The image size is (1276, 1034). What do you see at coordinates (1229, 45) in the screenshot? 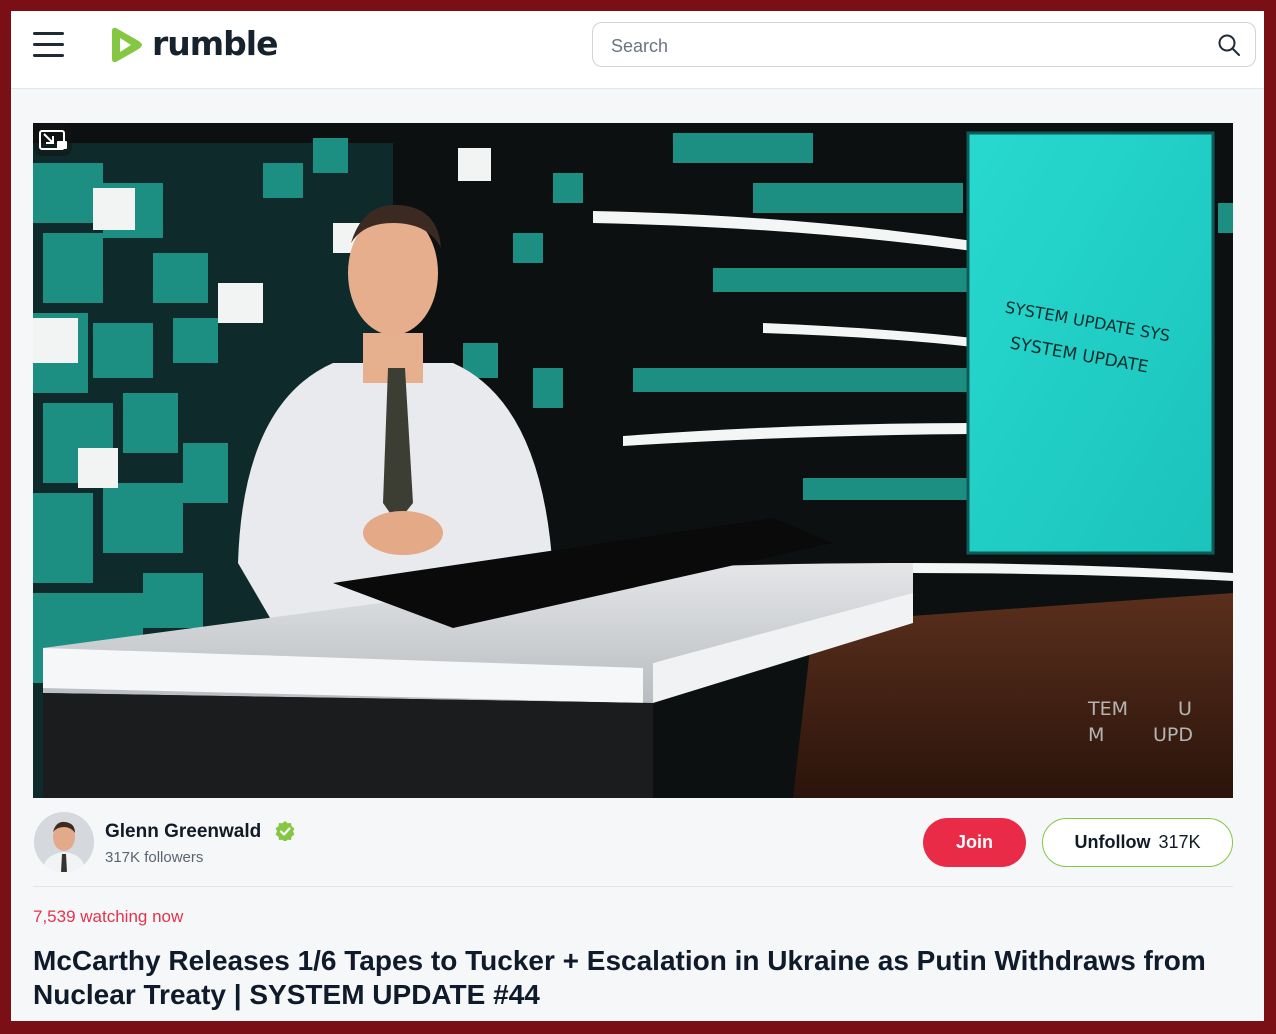
I see `search-icon` at bounding box center [1229, 45].